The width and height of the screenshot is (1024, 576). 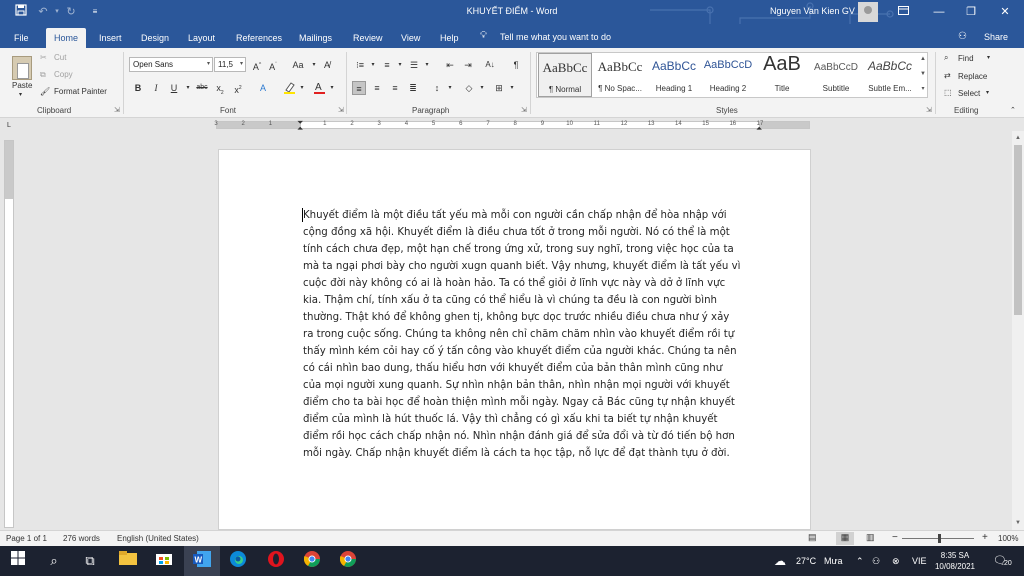 I want to click on clipboard-launcher-icon: ⇲, so click(x=117, y=110).